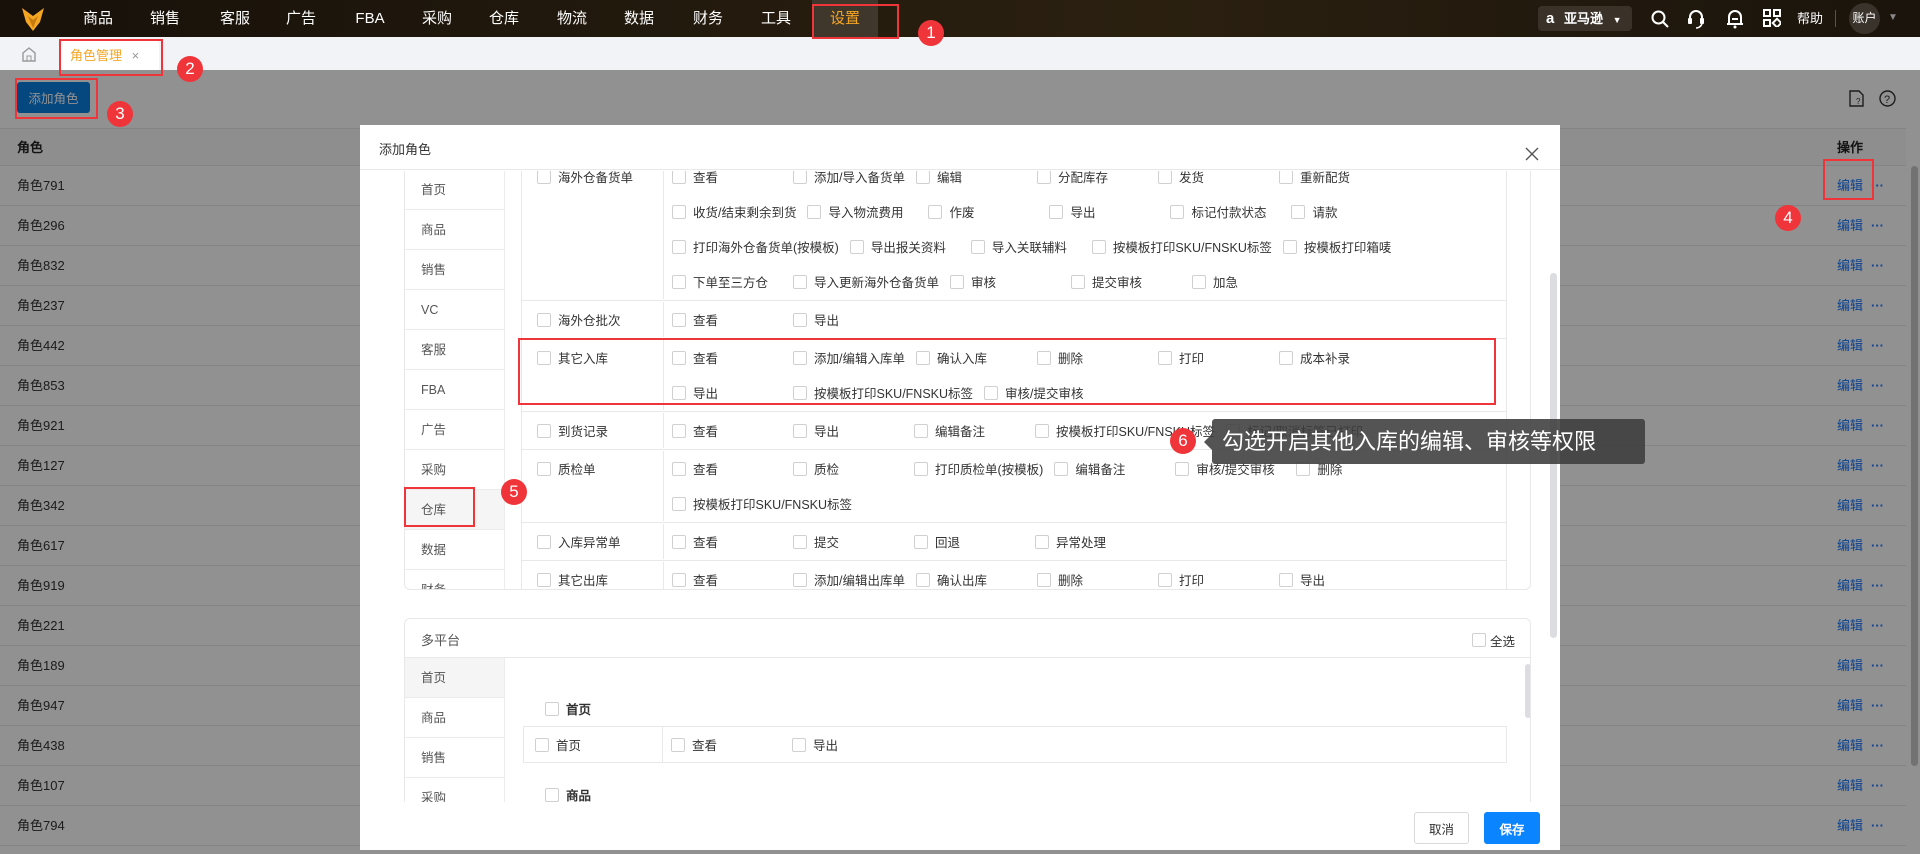  Describe the element at coordinates (854, 182) in the screenshot. I see `permission-checkbox: 添加/导入备货单` at that location.